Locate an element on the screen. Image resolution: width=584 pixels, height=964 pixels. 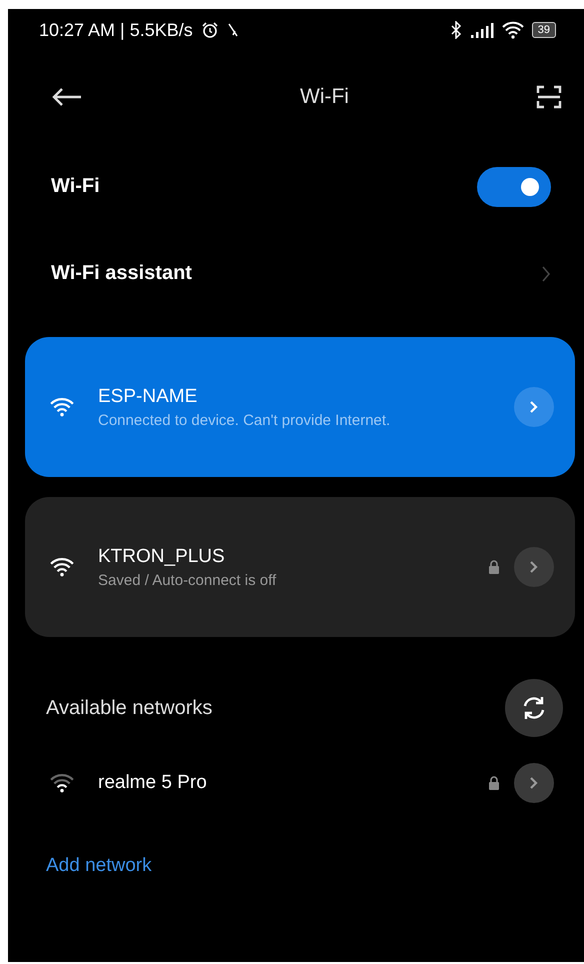
alarm-icon is located at coordinates (209, 30).